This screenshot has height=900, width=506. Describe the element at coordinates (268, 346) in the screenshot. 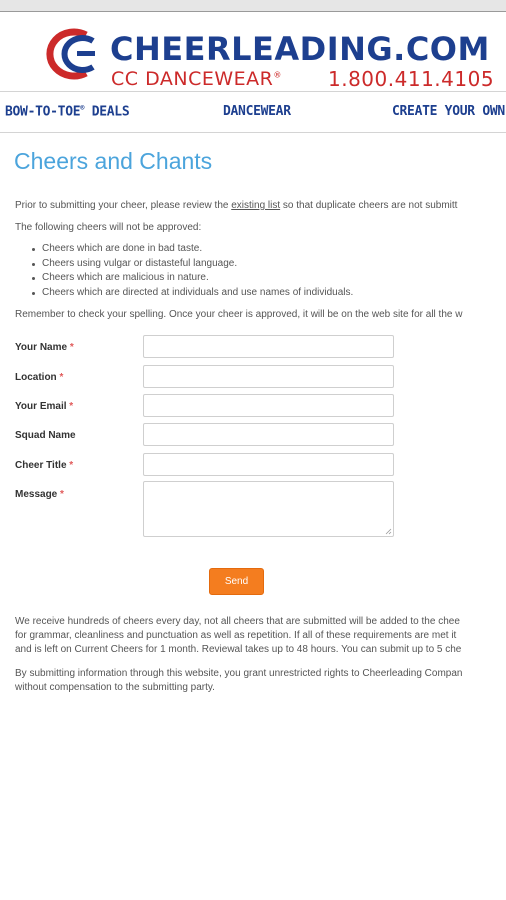

I see `your-name-input` at that location.